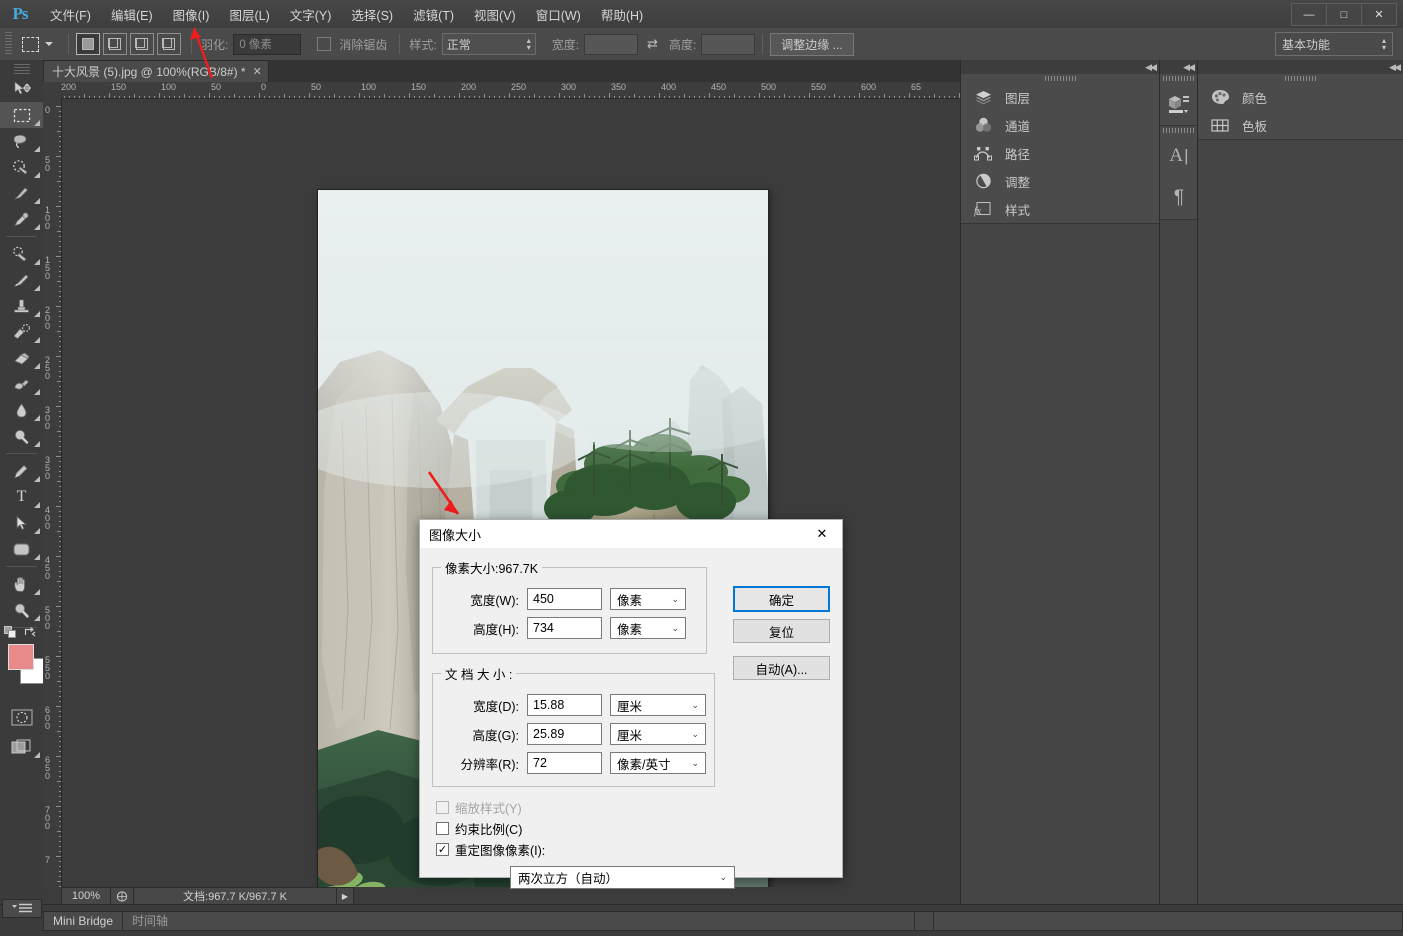 The height and width of the screenshot is (936, 1403). What do you see at coordinates (21, 141) in the screenshot?
I see `lasso-tool` at bounding box center [21, 141].